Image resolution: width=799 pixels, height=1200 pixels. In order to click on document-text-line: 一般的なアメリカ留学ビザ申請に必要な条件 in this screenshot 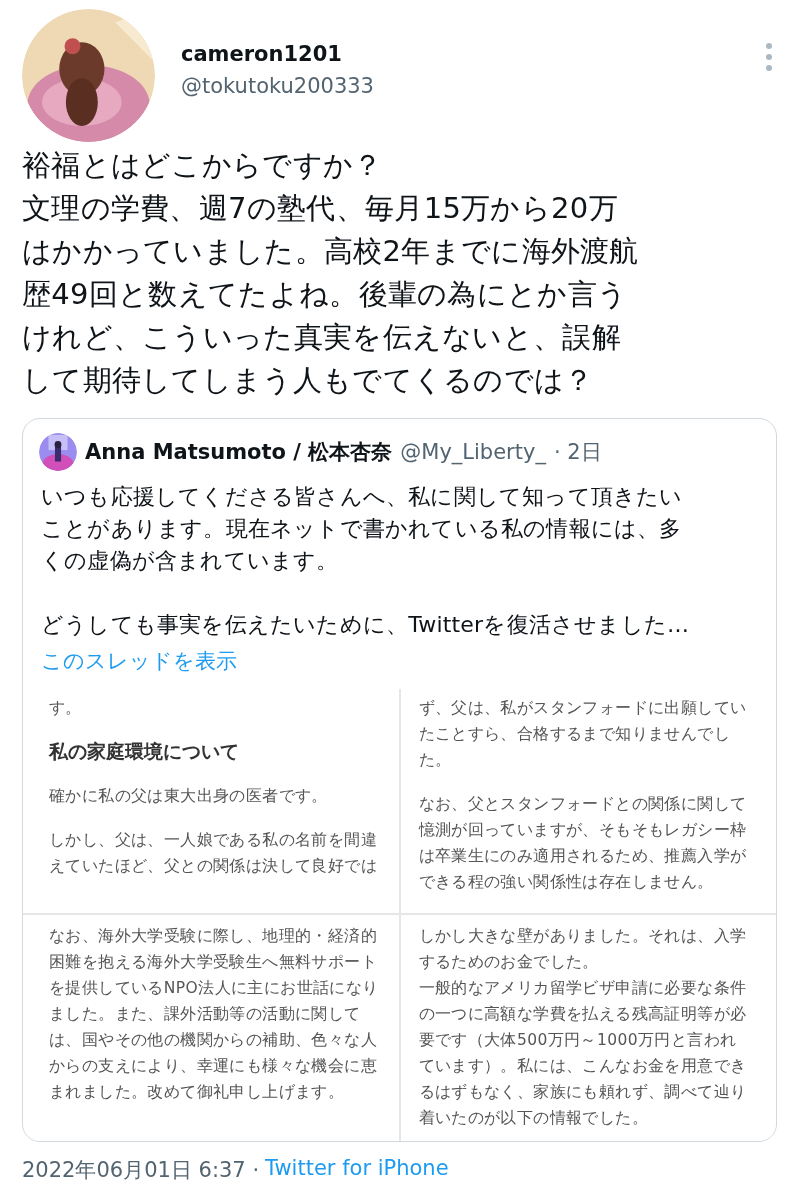, I will do `click(582, 988)`.